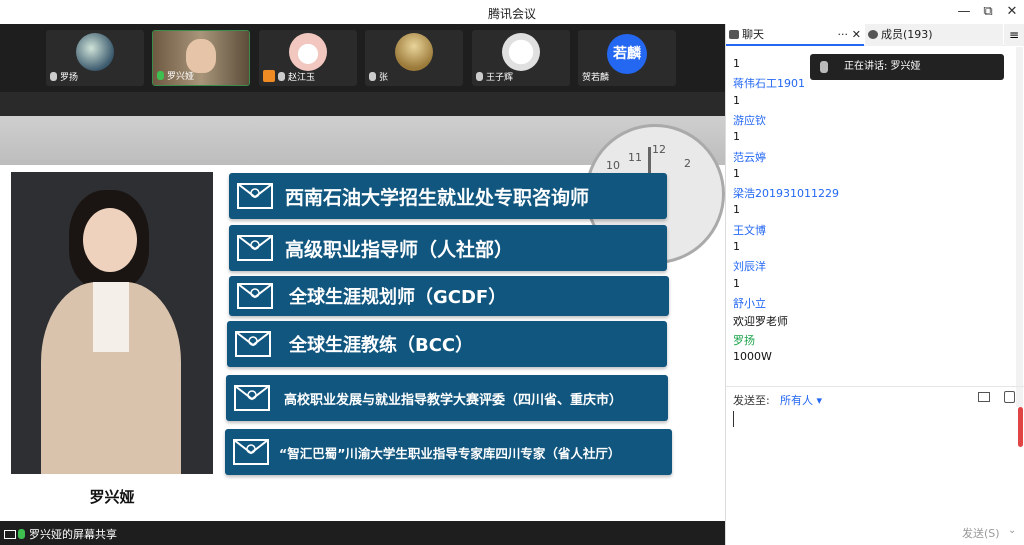 The height and width of the screenshot is (545, 1024). What do you see at coordinates (984, 397) in the screenshot?
I see `file-icon` at bounding box center [984, 397].